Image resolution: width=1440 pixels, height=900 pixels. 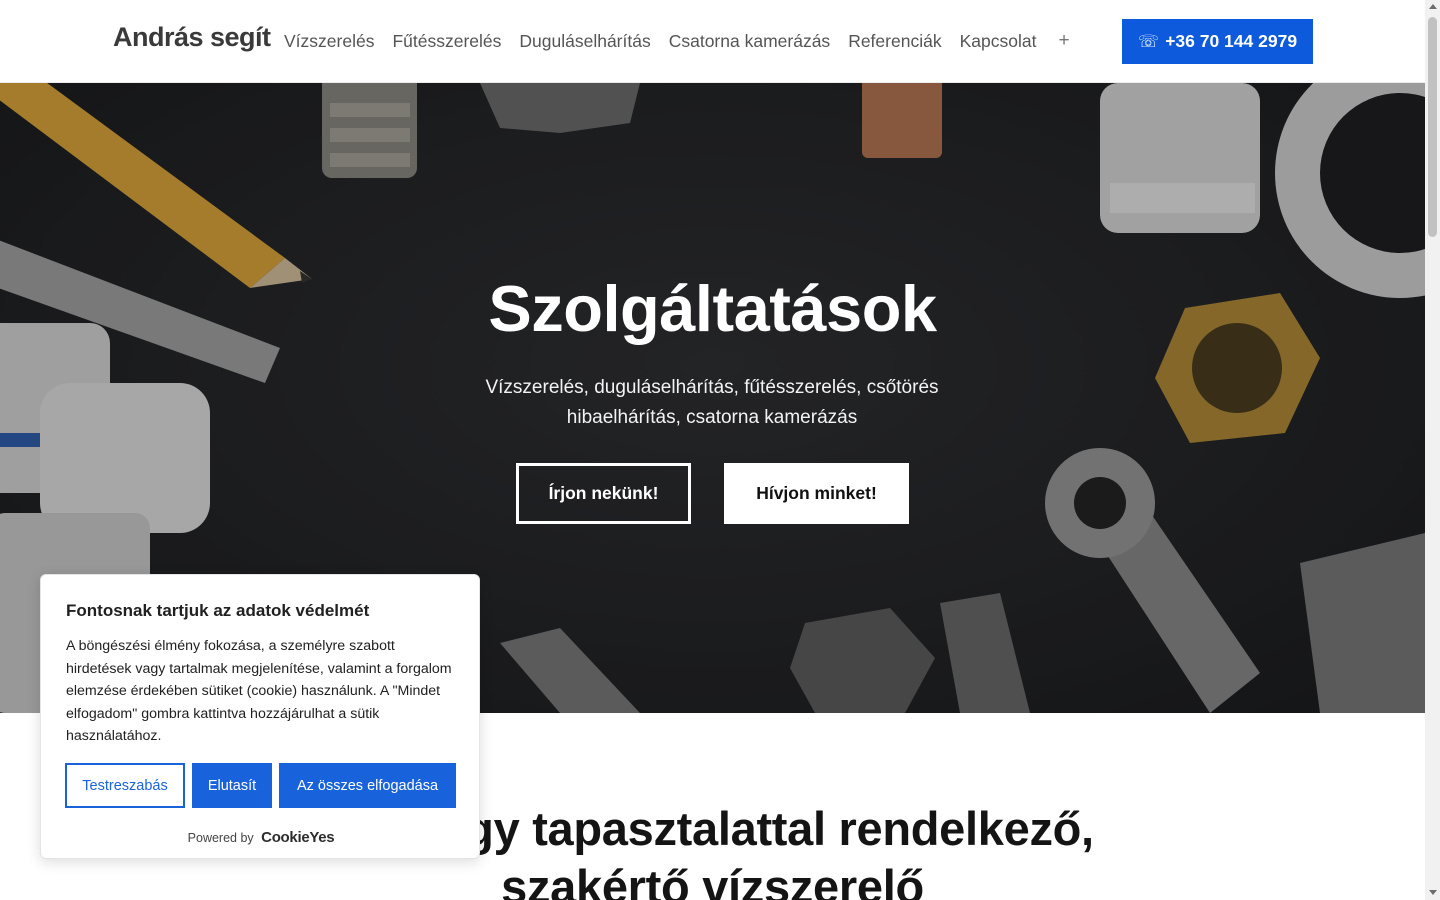 I want to click on nav-item-kapcsolat: Kapcsolat, so click(x=998, y=41).